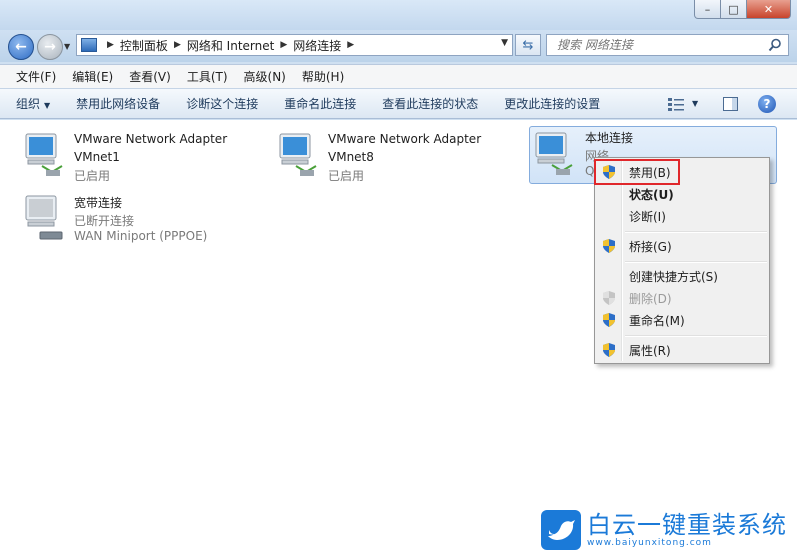 The height and width of the screenshot is (557, 797). I want to click on window-controls: – □ ✕, so click(742, 9).